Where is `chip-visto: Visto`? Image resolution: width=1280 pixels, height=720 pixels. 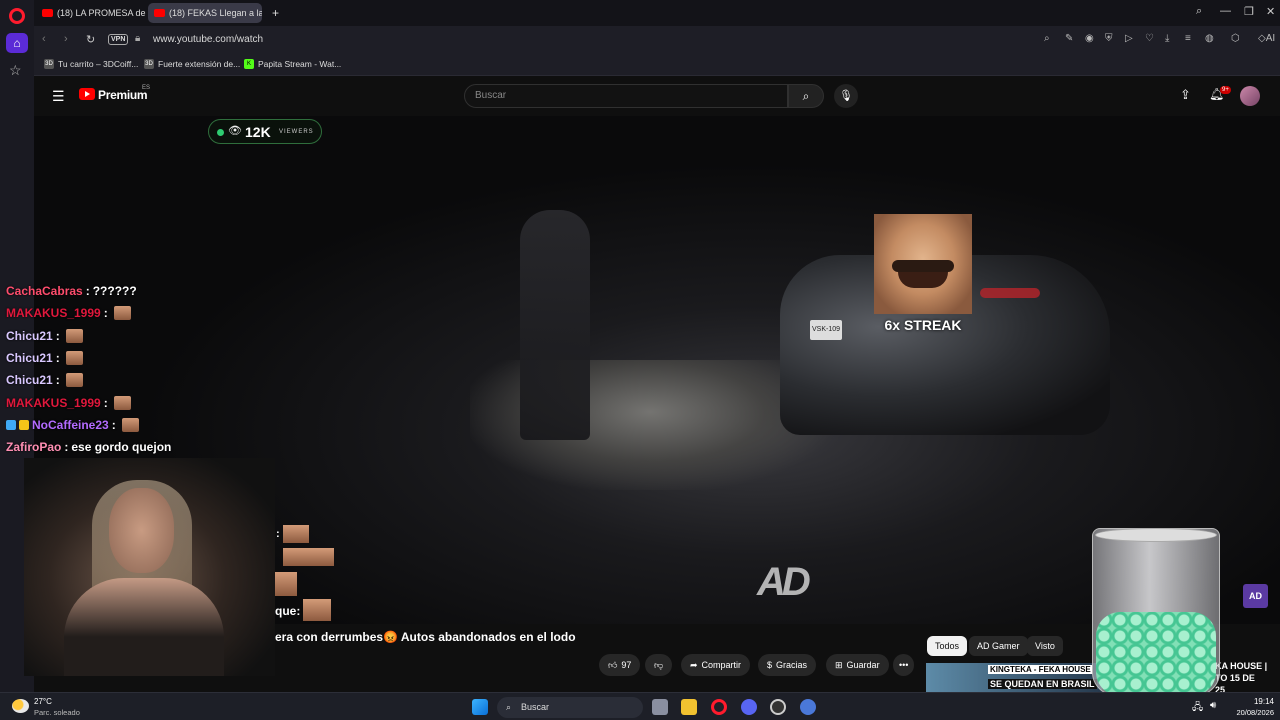 chip-visto: Visto is located at coordinates (1045, 646).